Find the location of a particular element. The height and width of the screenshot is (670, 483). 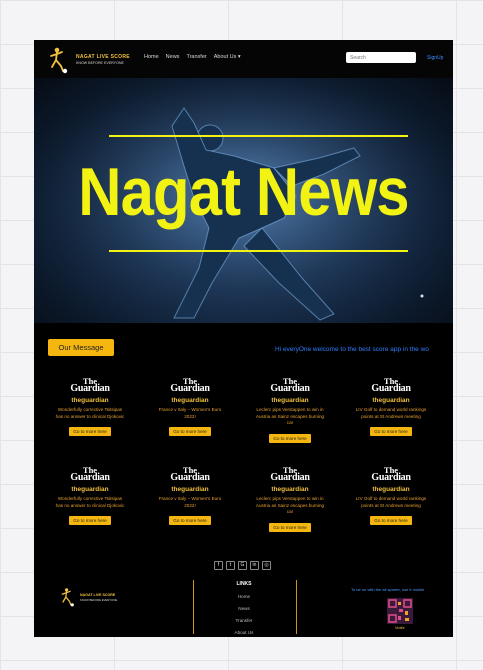

nav-news-link: News is located at coordinates (173, 57).